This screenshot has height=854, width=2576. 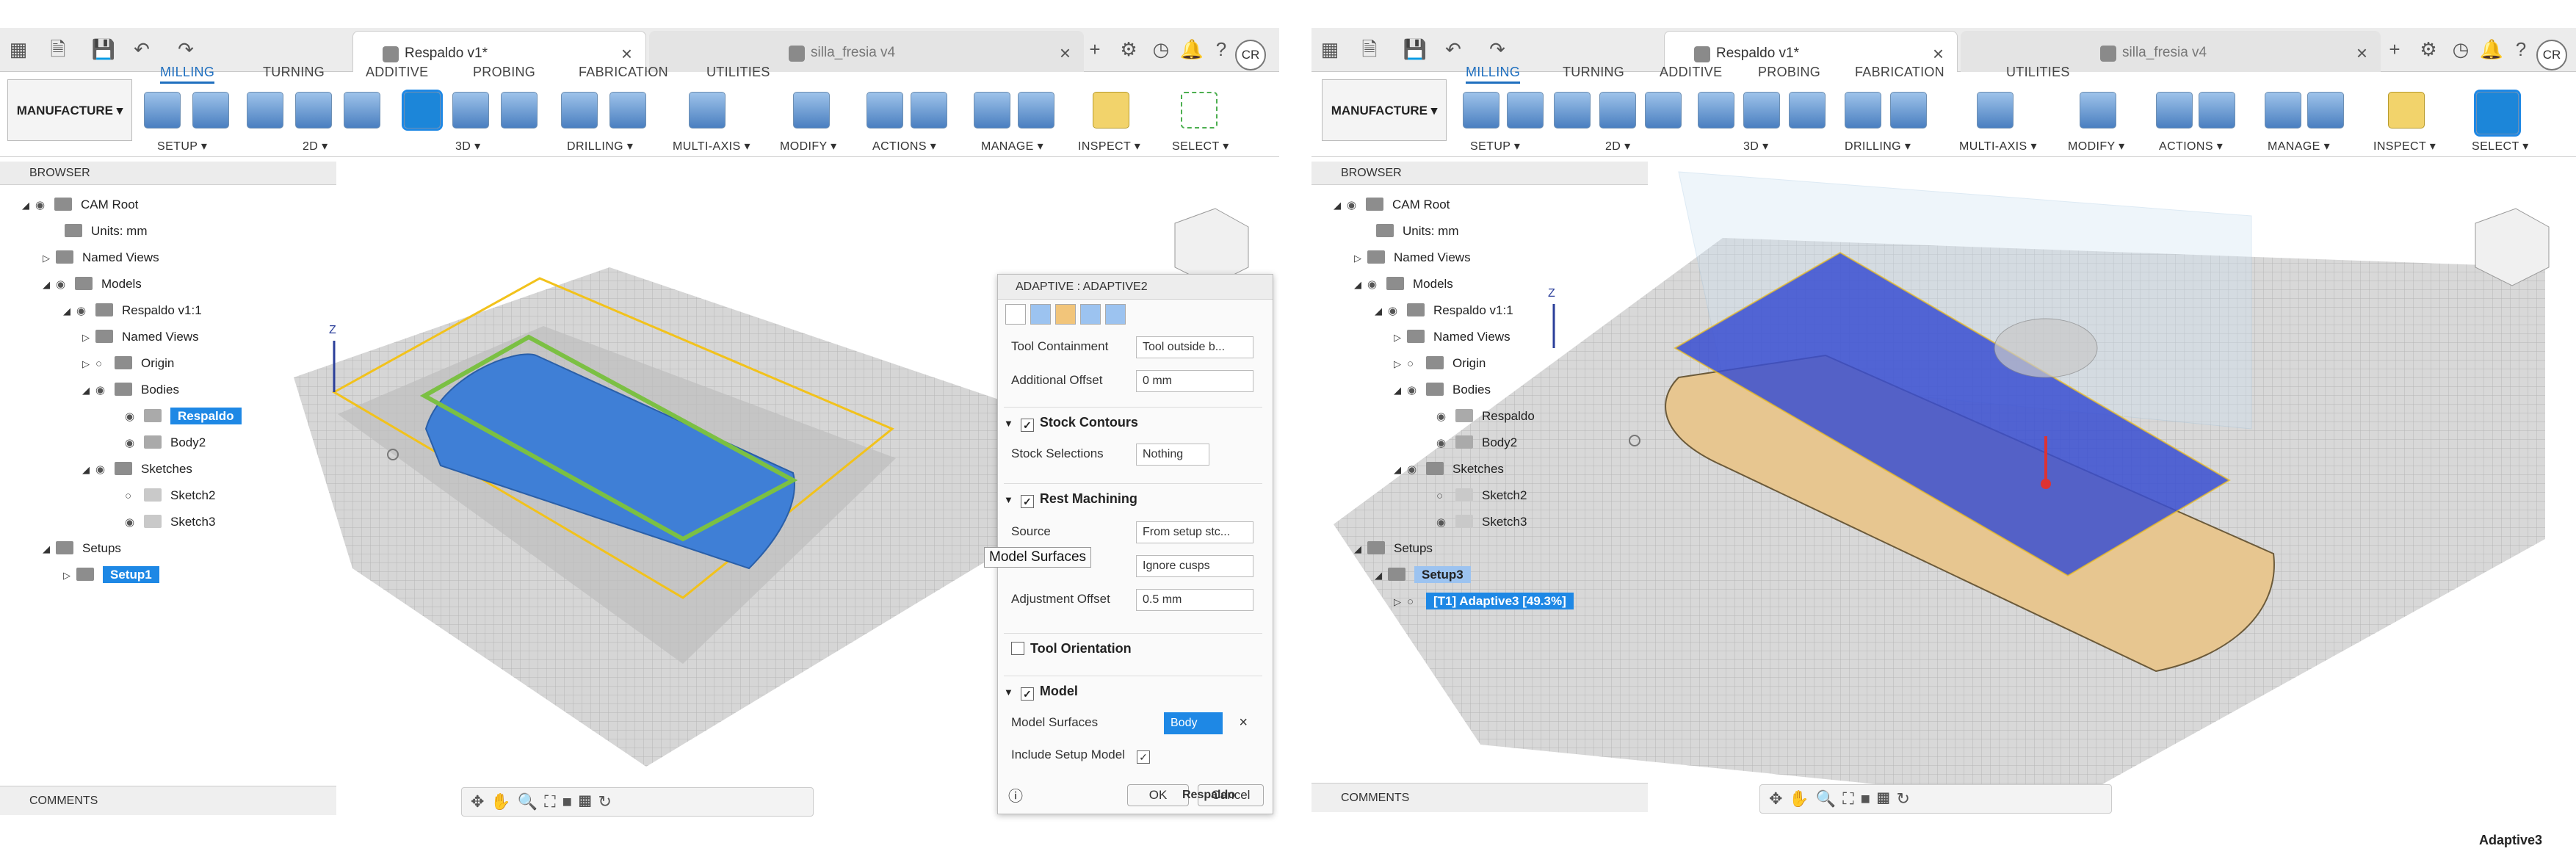 I want to click on template-icon, so click(x=1036, y=111).